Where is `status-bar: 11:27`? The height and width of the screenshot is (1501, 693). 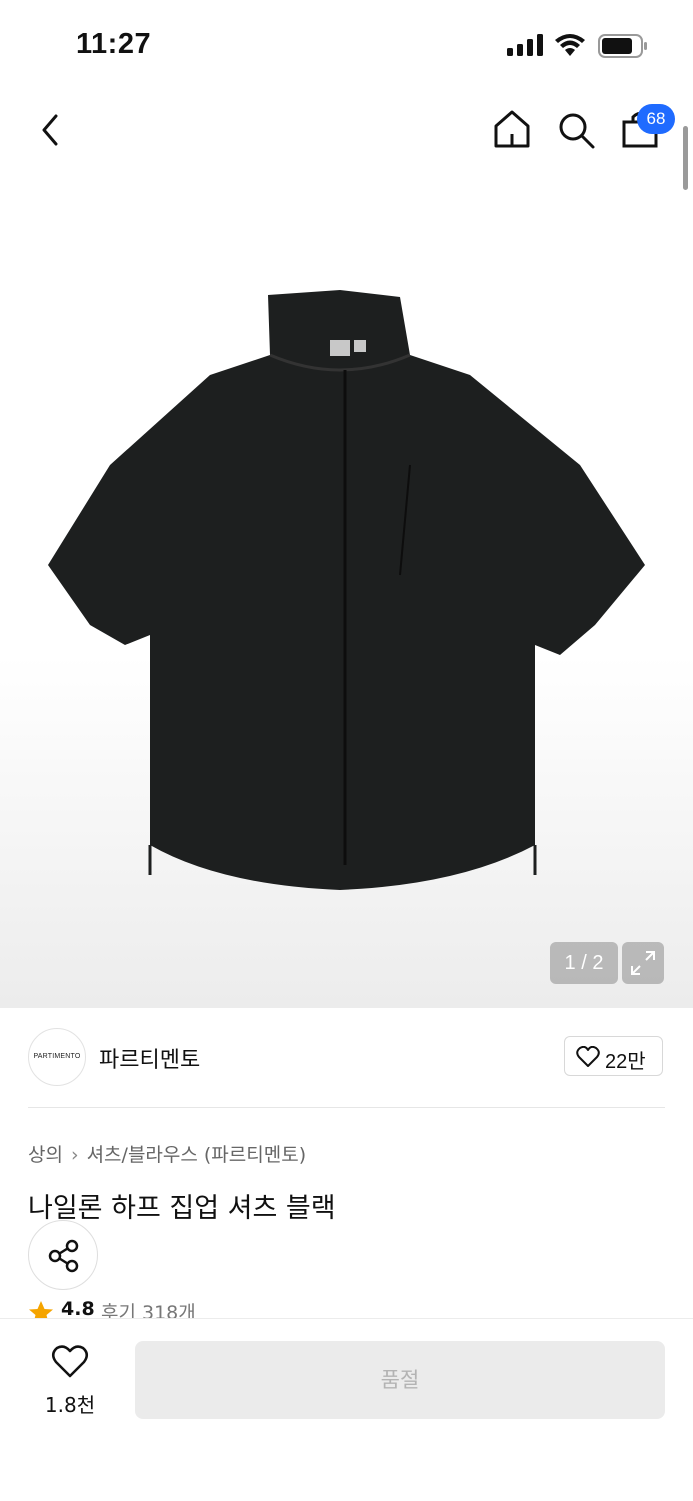
status-bar: 11:27 is located at coordinates (346, 45).